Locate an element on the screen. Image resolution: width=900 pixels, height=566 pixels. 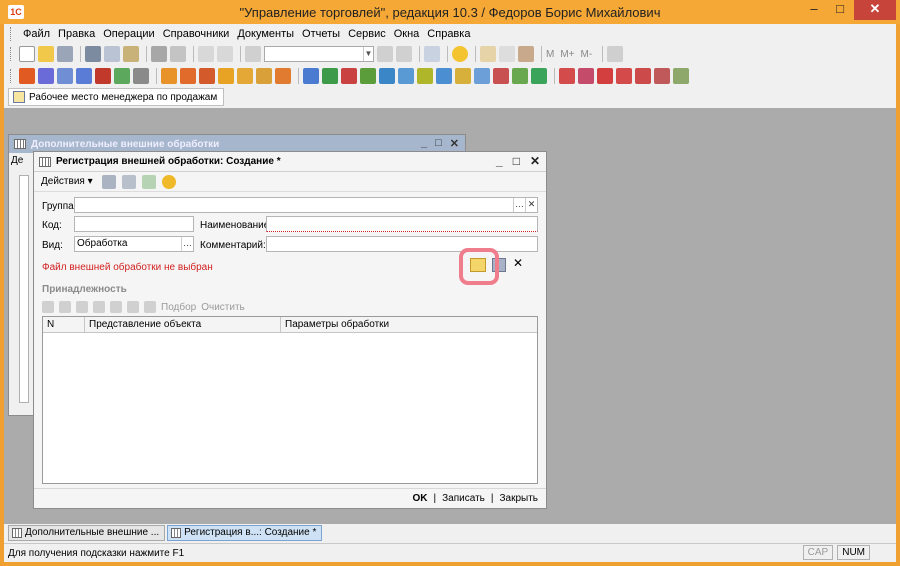
register-icon is located at coordinates (65, 76).